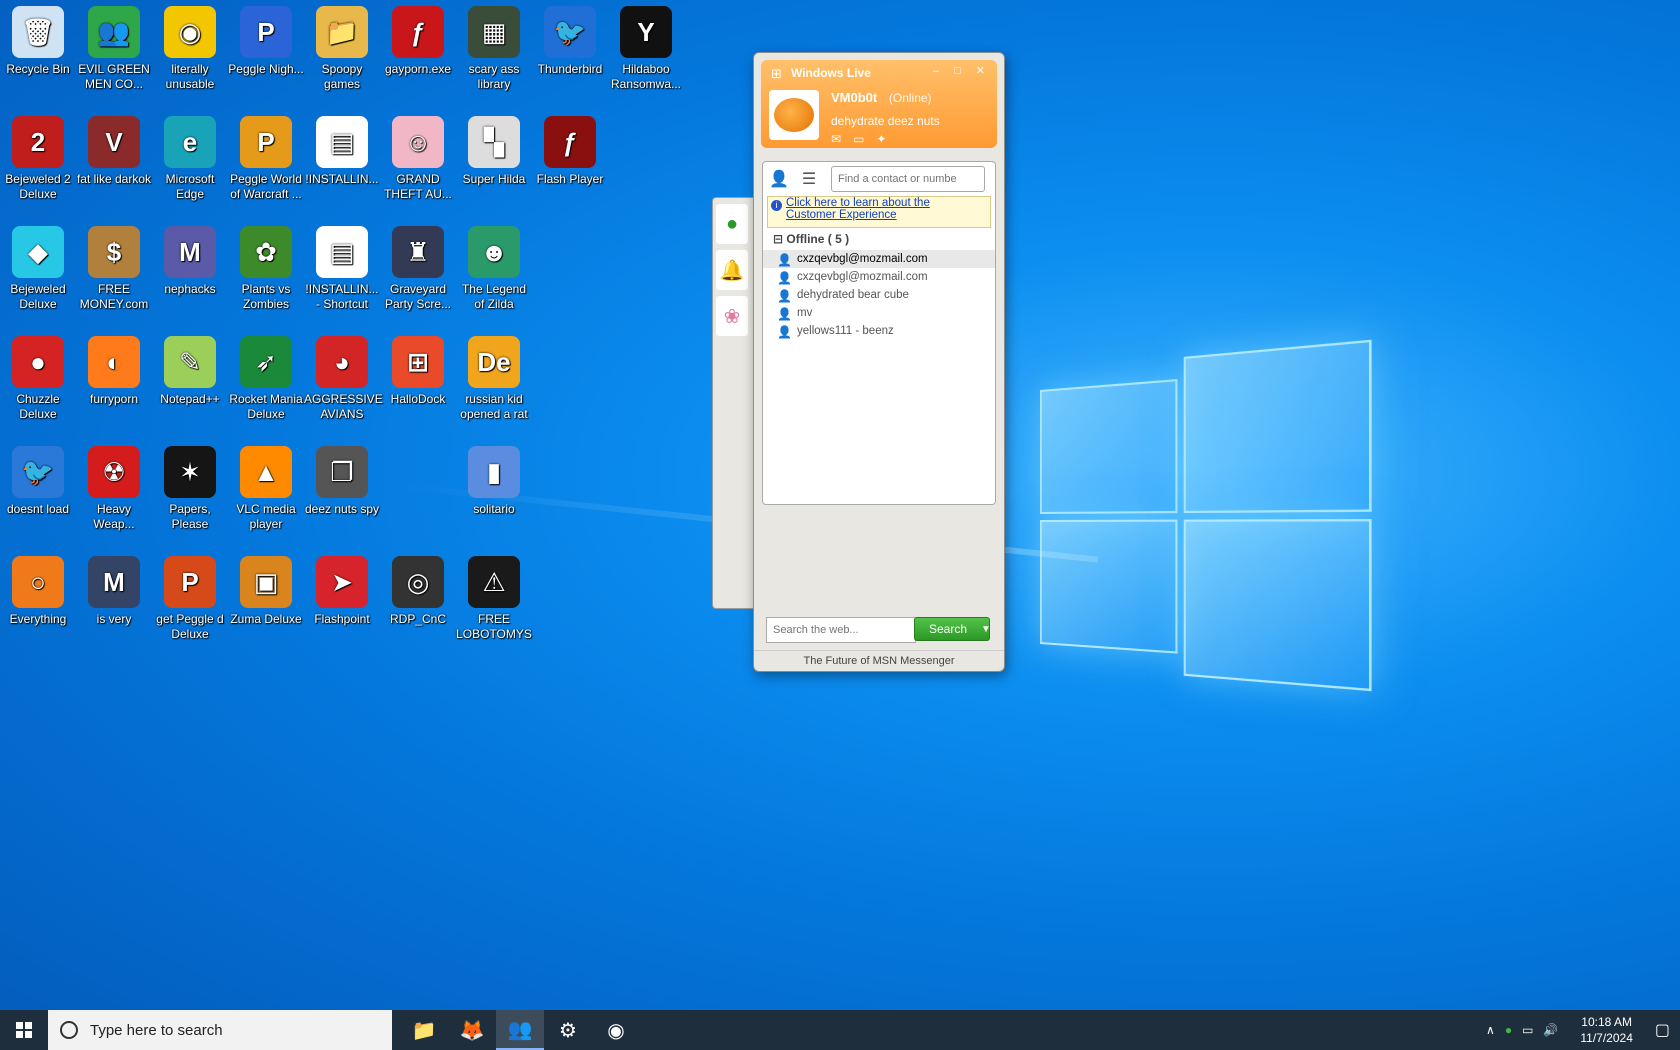  What do you see at coordinates (424, 1030) in the screenshot?
I see `file-explorer-icon: 📁` at bounding box center [424, 1030].